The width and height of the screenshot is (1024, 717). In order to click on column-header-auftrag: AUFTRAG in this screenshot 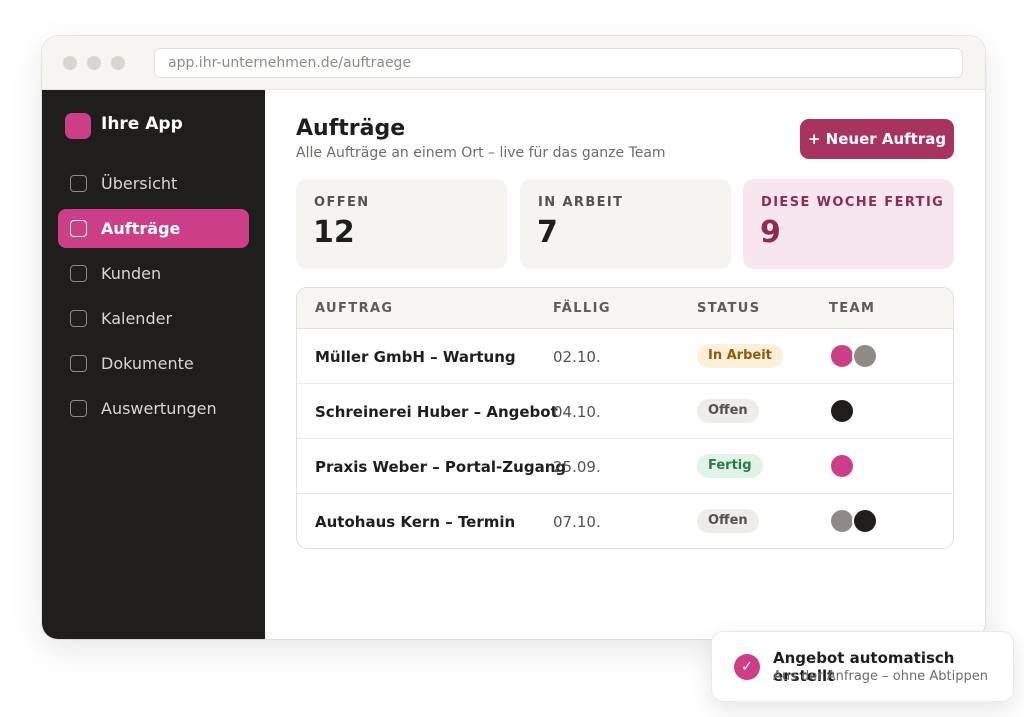, I will do `click(354, 308)`.